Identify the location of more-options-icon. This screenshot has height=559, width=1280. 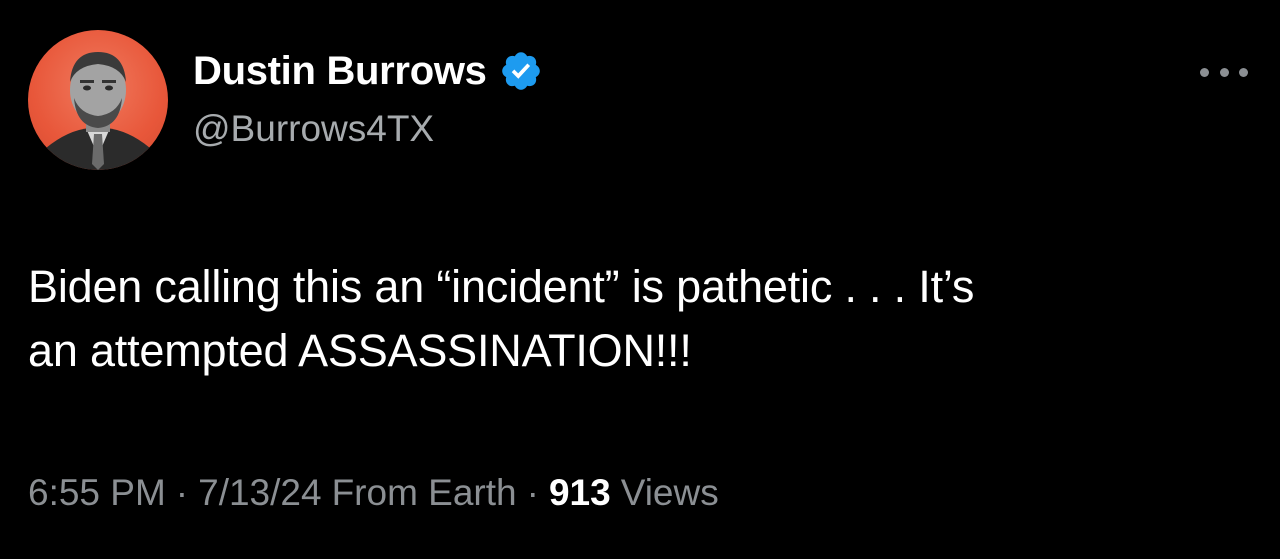
(1224, 72).